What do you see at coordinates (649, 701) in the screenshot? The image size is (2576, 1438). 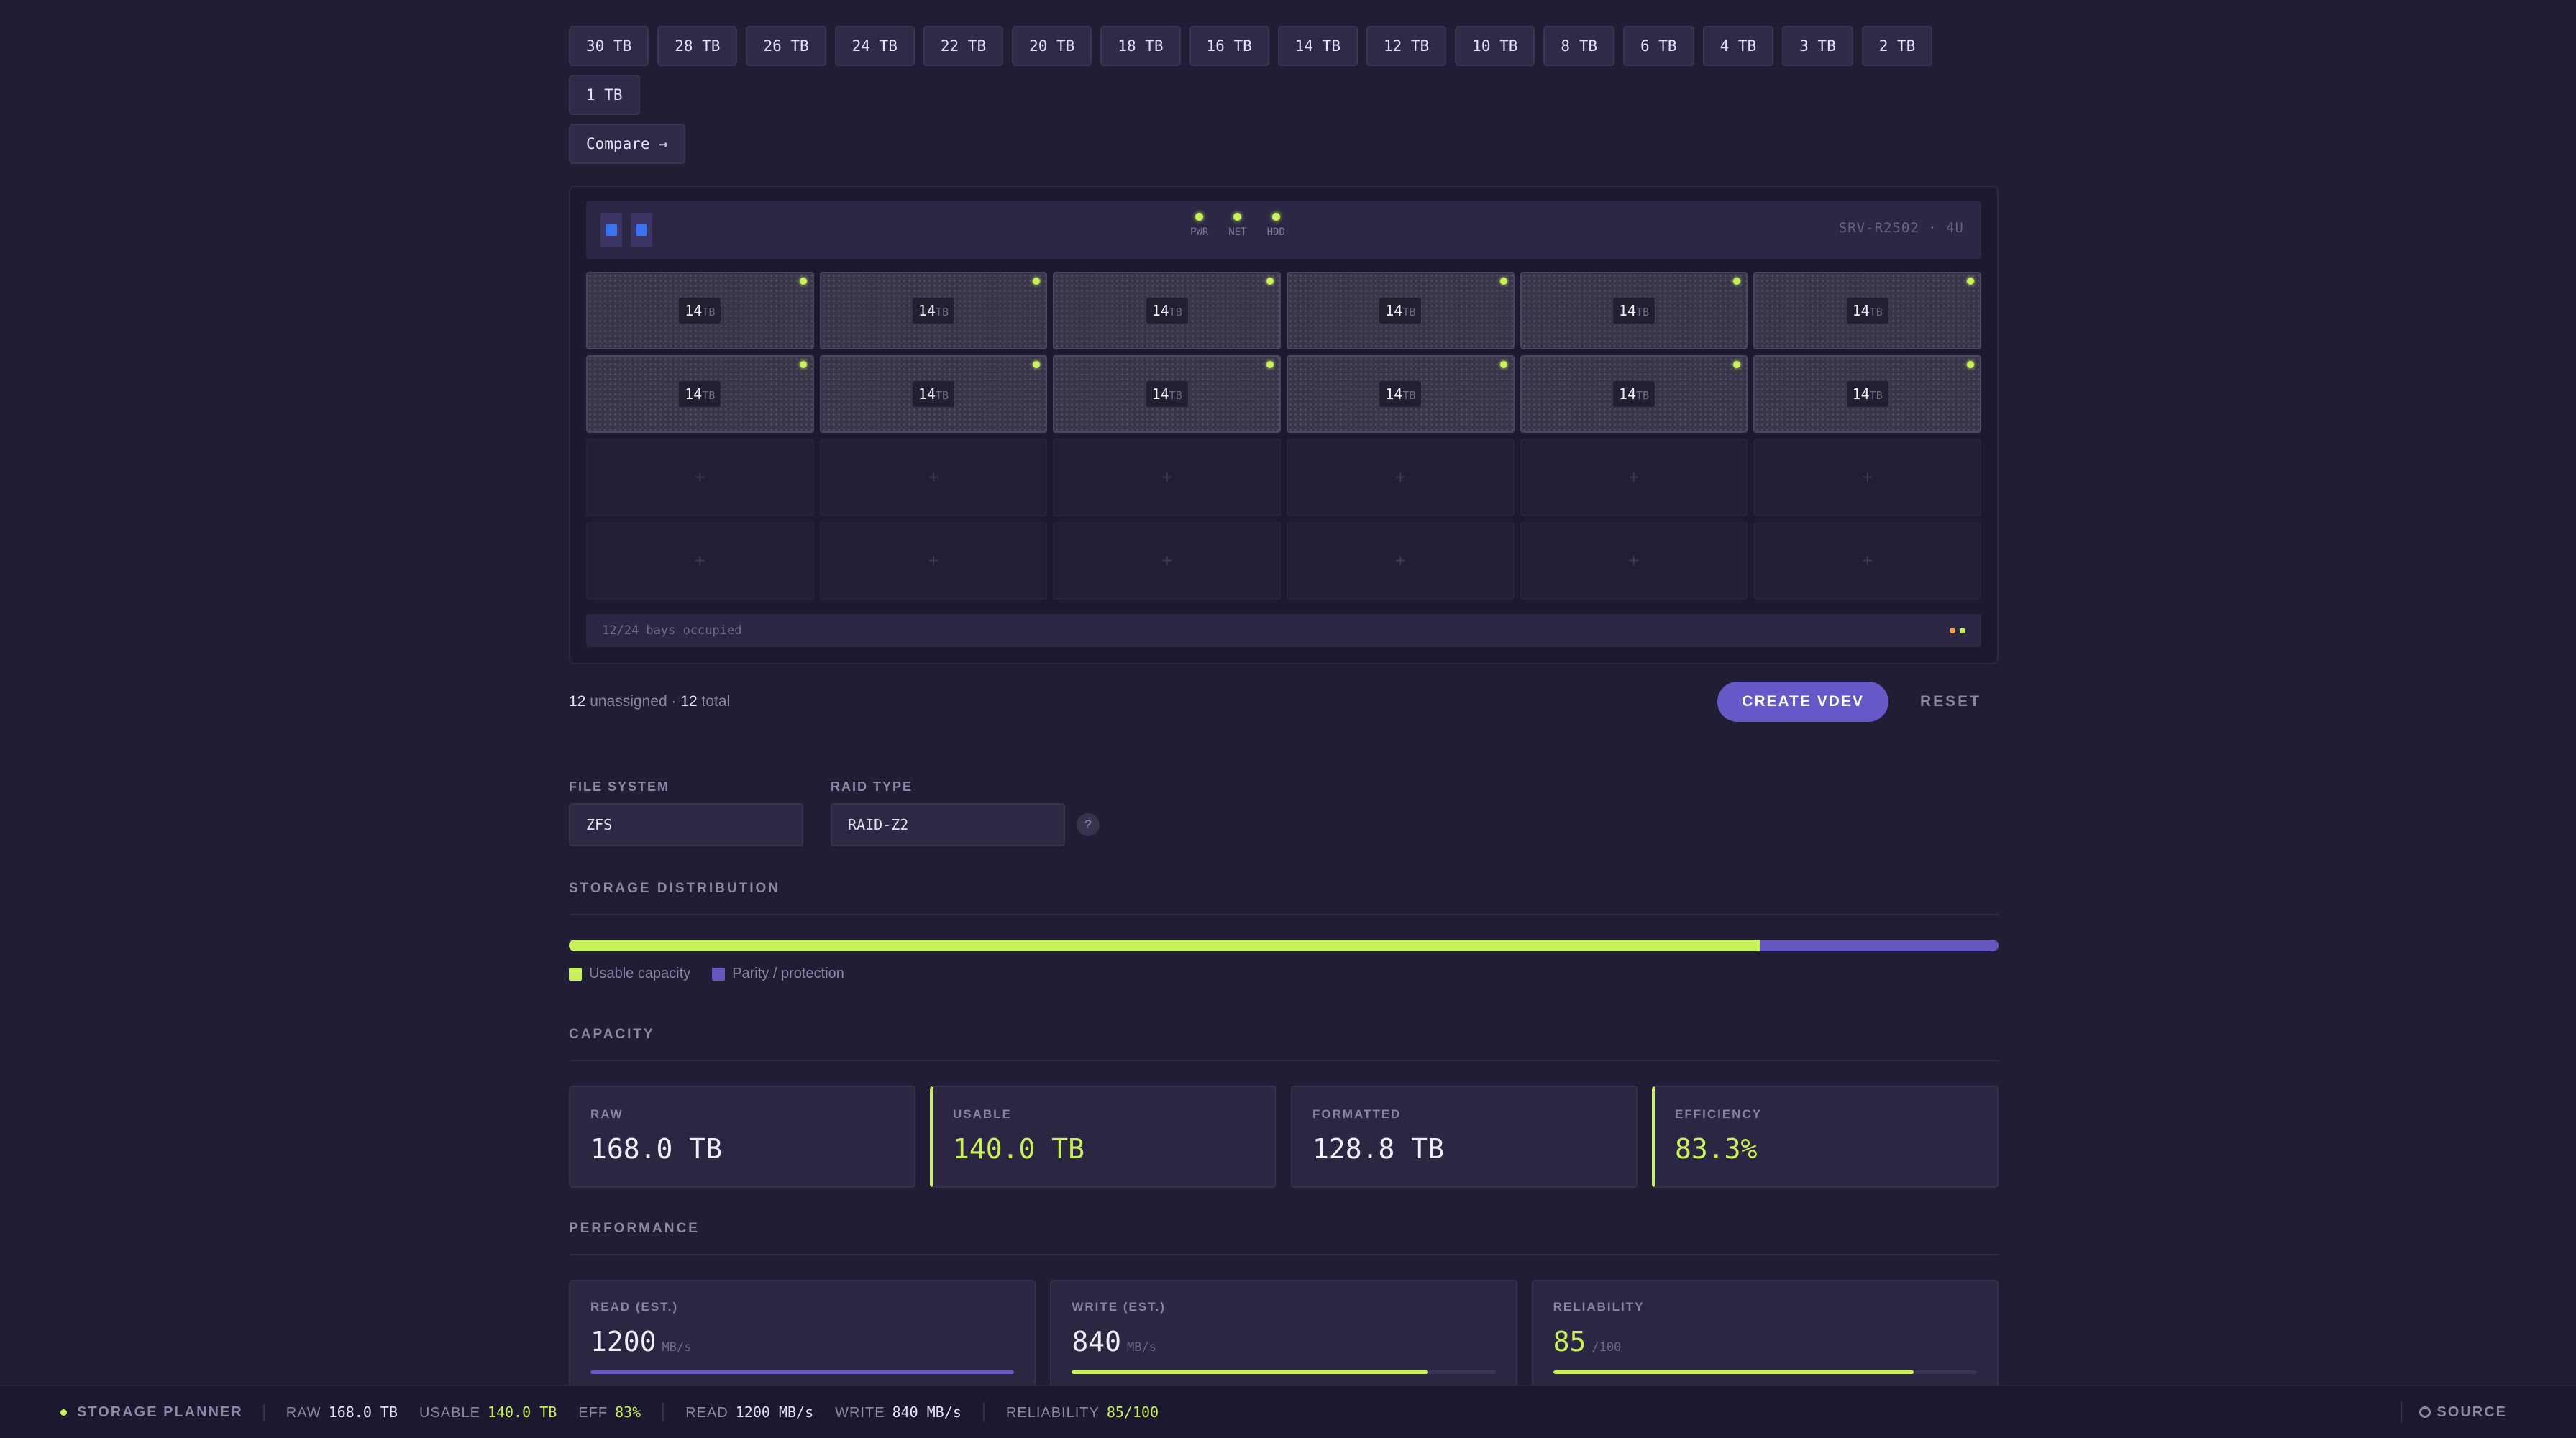 I see `assignment-summary: 12 unassigned · 12 total` at bounding box center [649, 701].